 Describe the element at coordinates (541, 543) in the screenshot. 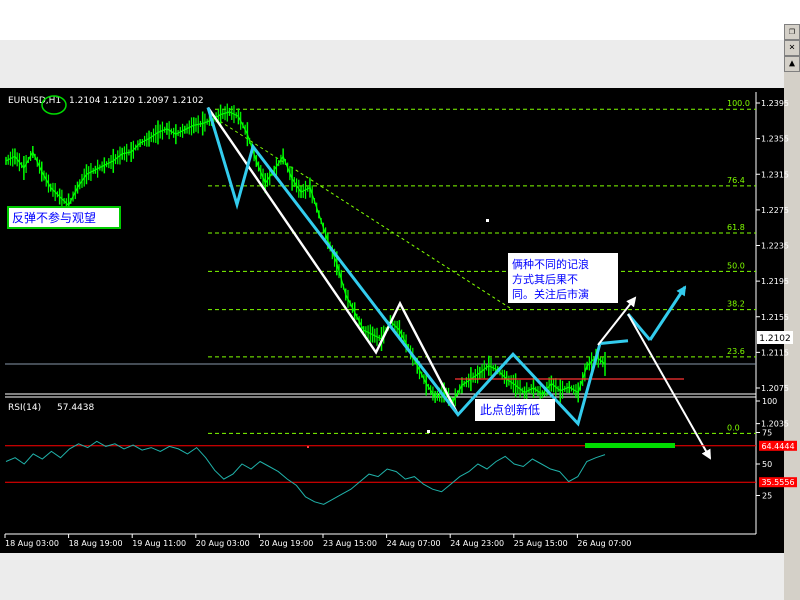

I see `time-tick-label: 25 Aug 15:00` at that location.